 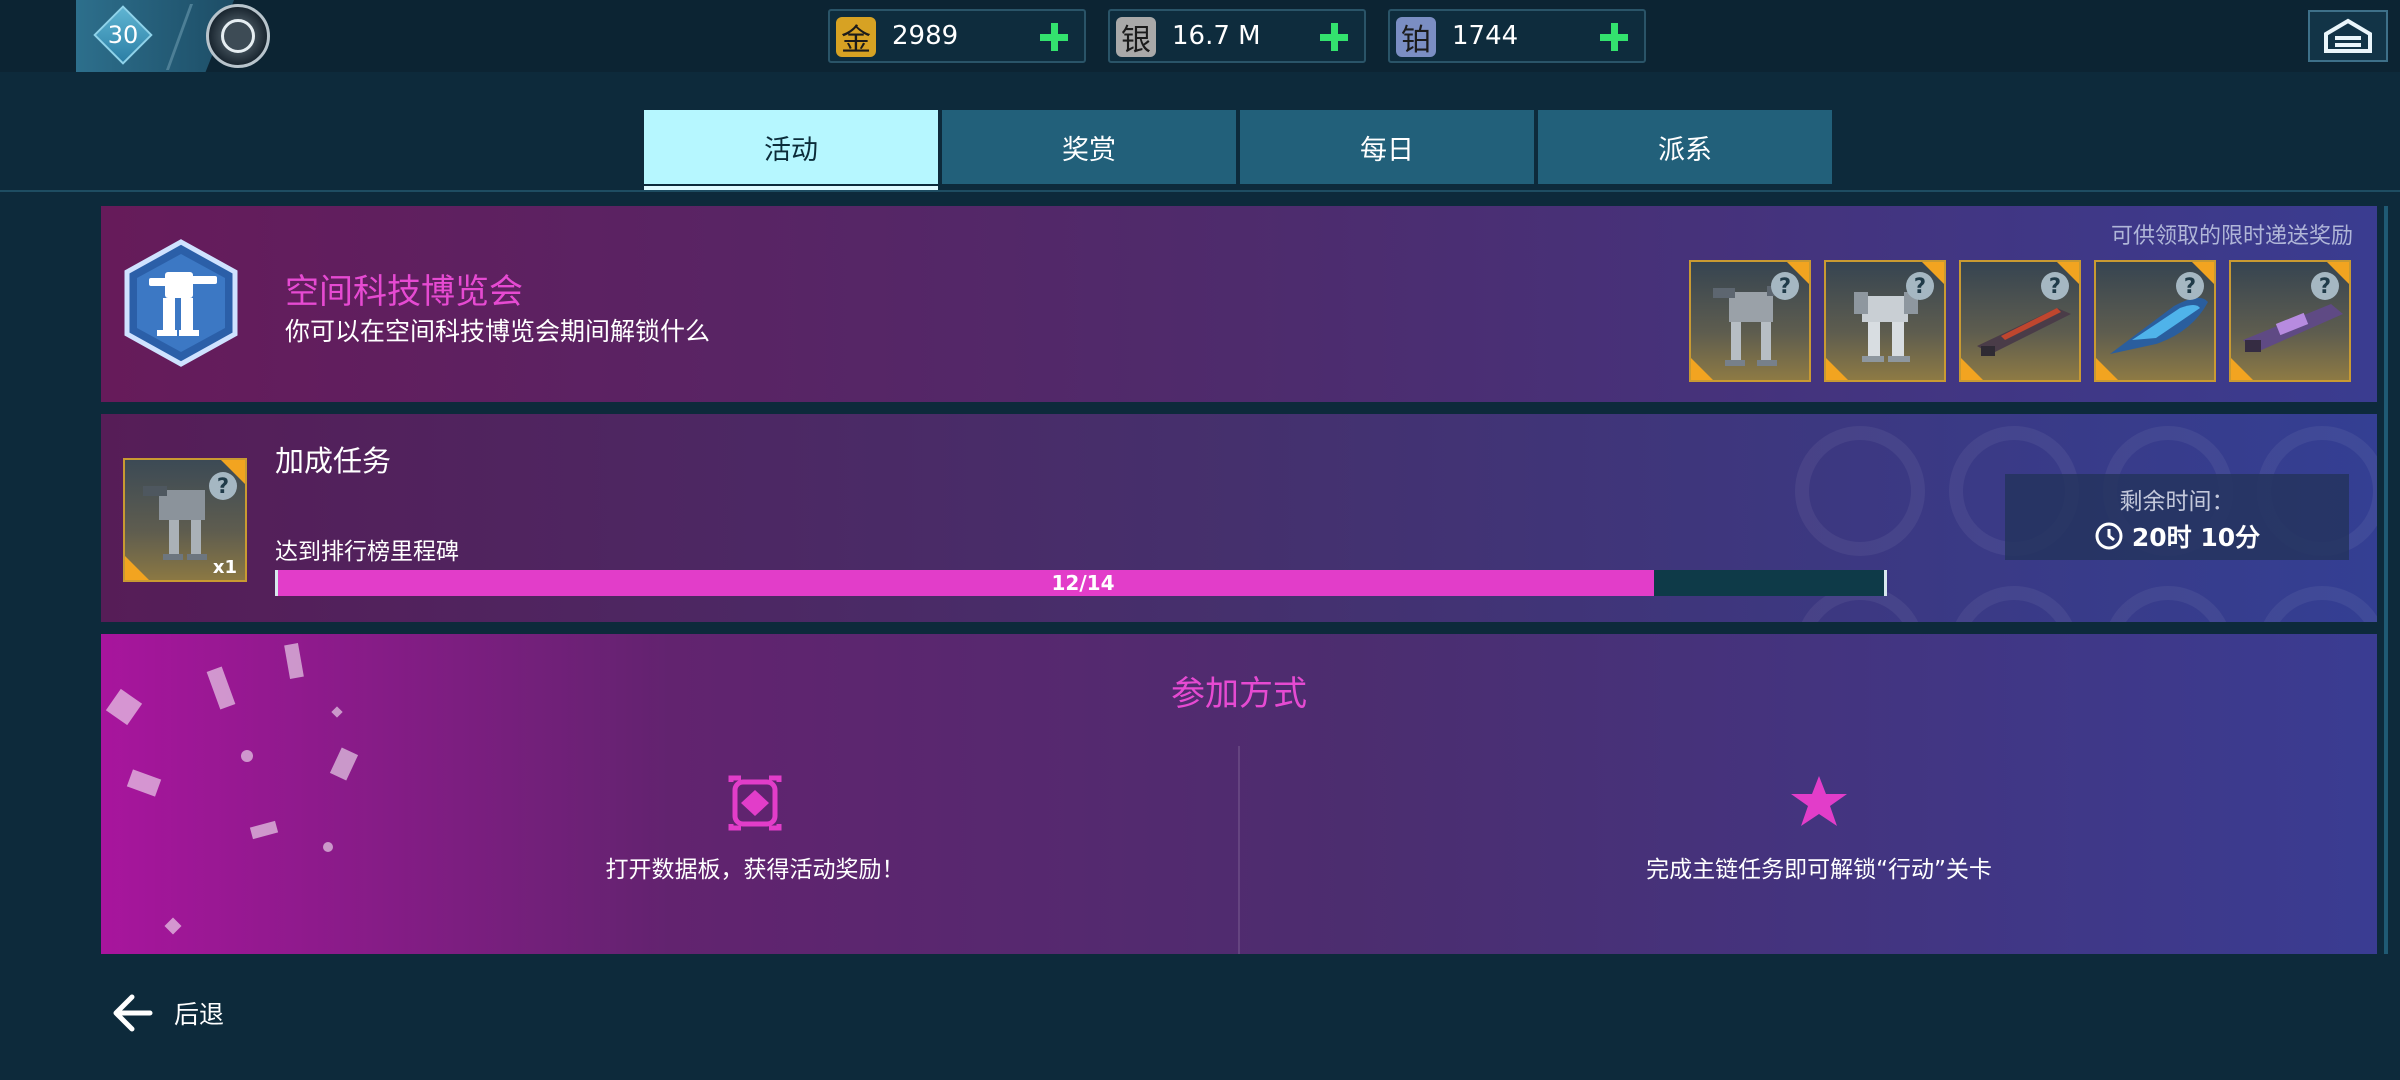 I want to click on back-button: 后退, so click(x=167, y=1013).